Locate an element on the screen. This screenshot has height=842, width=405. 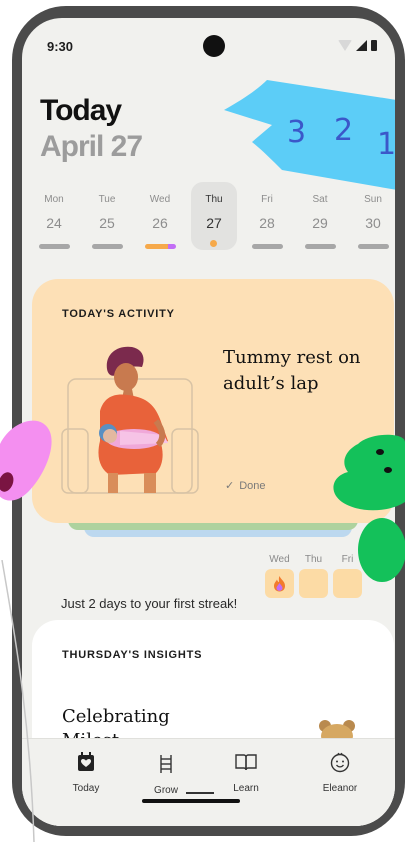
battery-icon is located at coordinates (374, 45).